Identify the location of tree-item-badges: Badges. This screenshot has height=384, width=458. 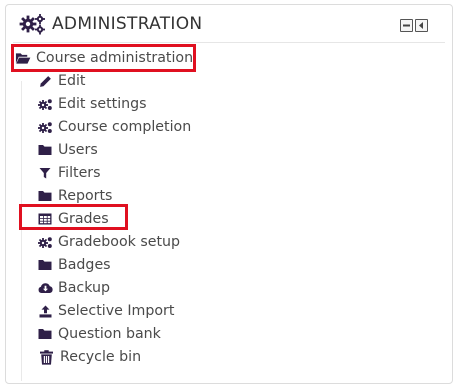
(74, 265).